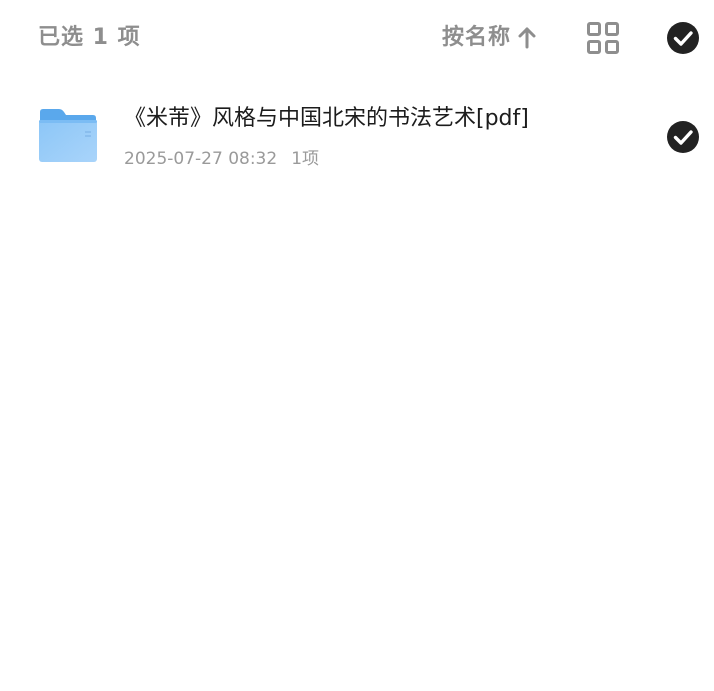 The height and width of the screenshot is (691, 714). I want to click on file-meta: 2025-07-27 08:32 1项, so click(221, 159).